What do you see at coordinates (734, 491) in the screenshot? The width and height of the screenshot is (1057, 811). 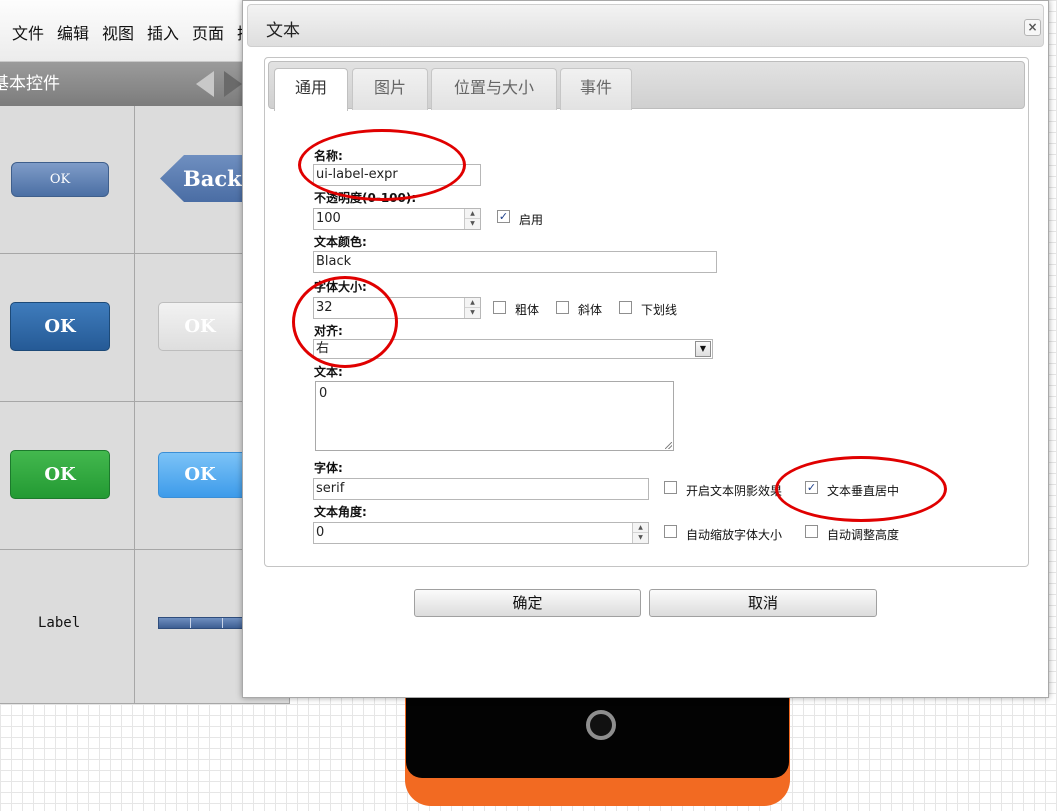 I see `text-shadow-label: 开启文本阴影效果` at bounding box center [734, 491].